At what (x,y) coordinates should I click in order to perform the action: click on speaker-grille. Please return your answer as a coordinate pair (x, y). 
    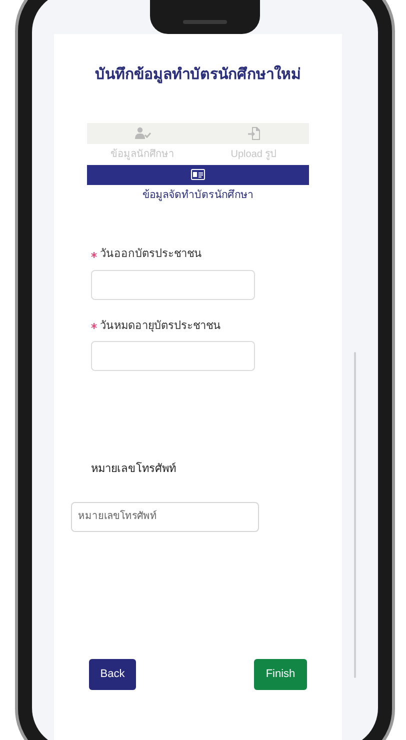
    Looking at the image, I should click on (205, 22).